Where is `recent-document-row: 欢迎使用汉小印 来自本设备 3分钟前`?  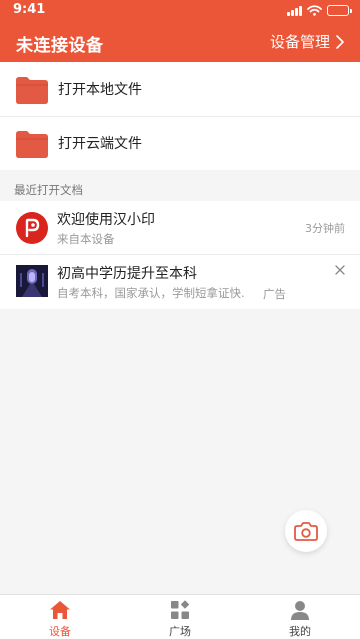
recent-document-row: 欢迎使用汉小印 来自本设备 3分钟前 is located at coordinates (180, 227).